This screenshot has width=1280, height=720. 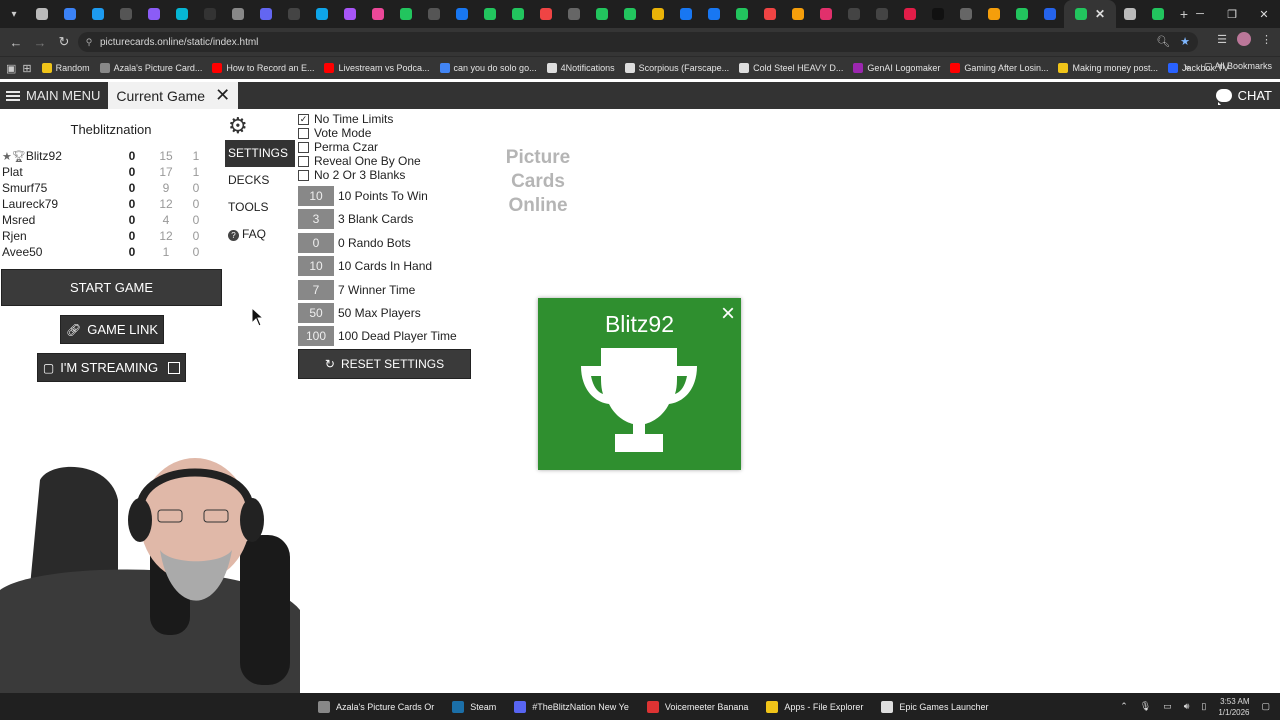 I want to click on tab-current-game: Current Game ✕, so click(x=173, y=95).